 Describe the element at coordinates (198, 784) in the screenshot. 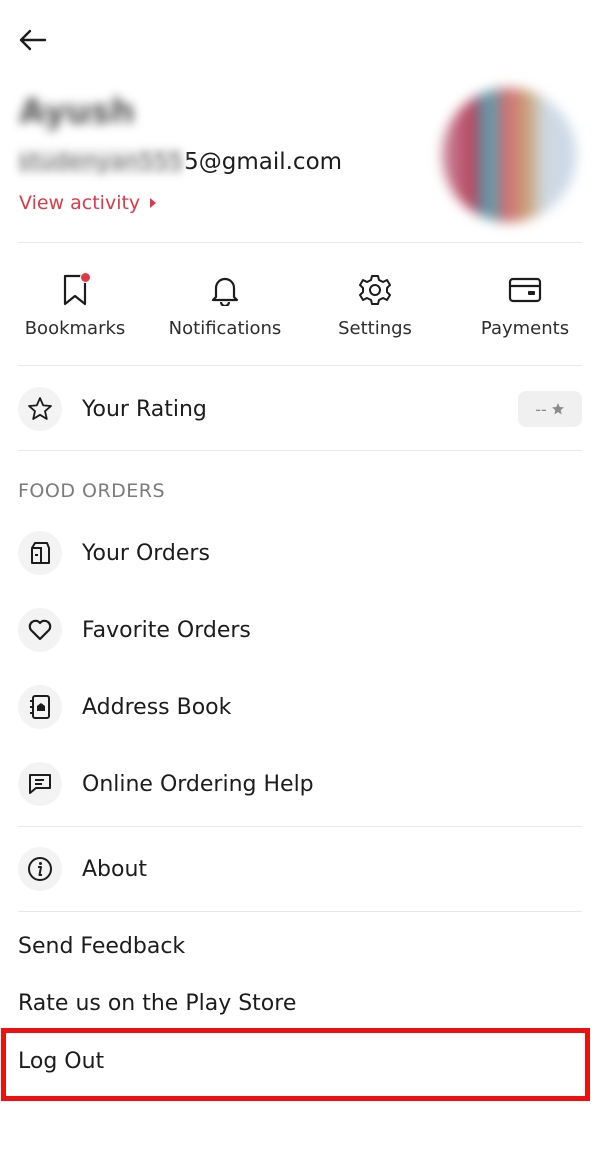

I see `menu-item-label: Online Ordering Help` at that location.